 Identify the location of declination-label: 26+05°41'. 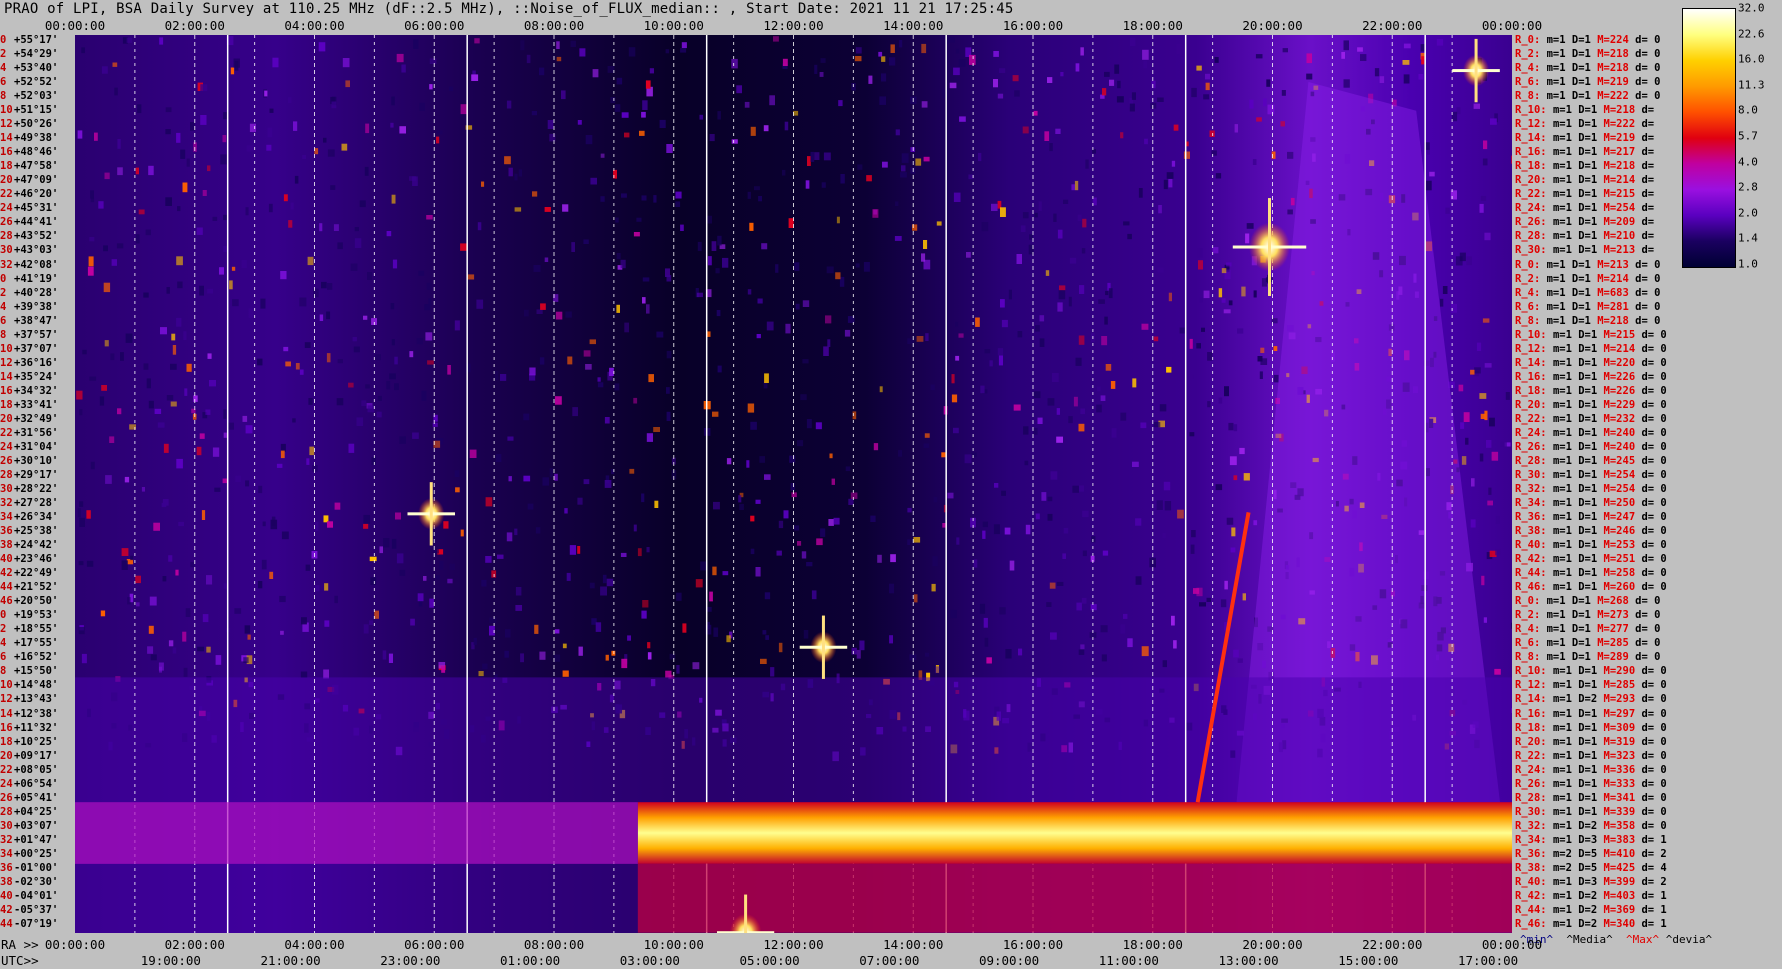
(29, 797).